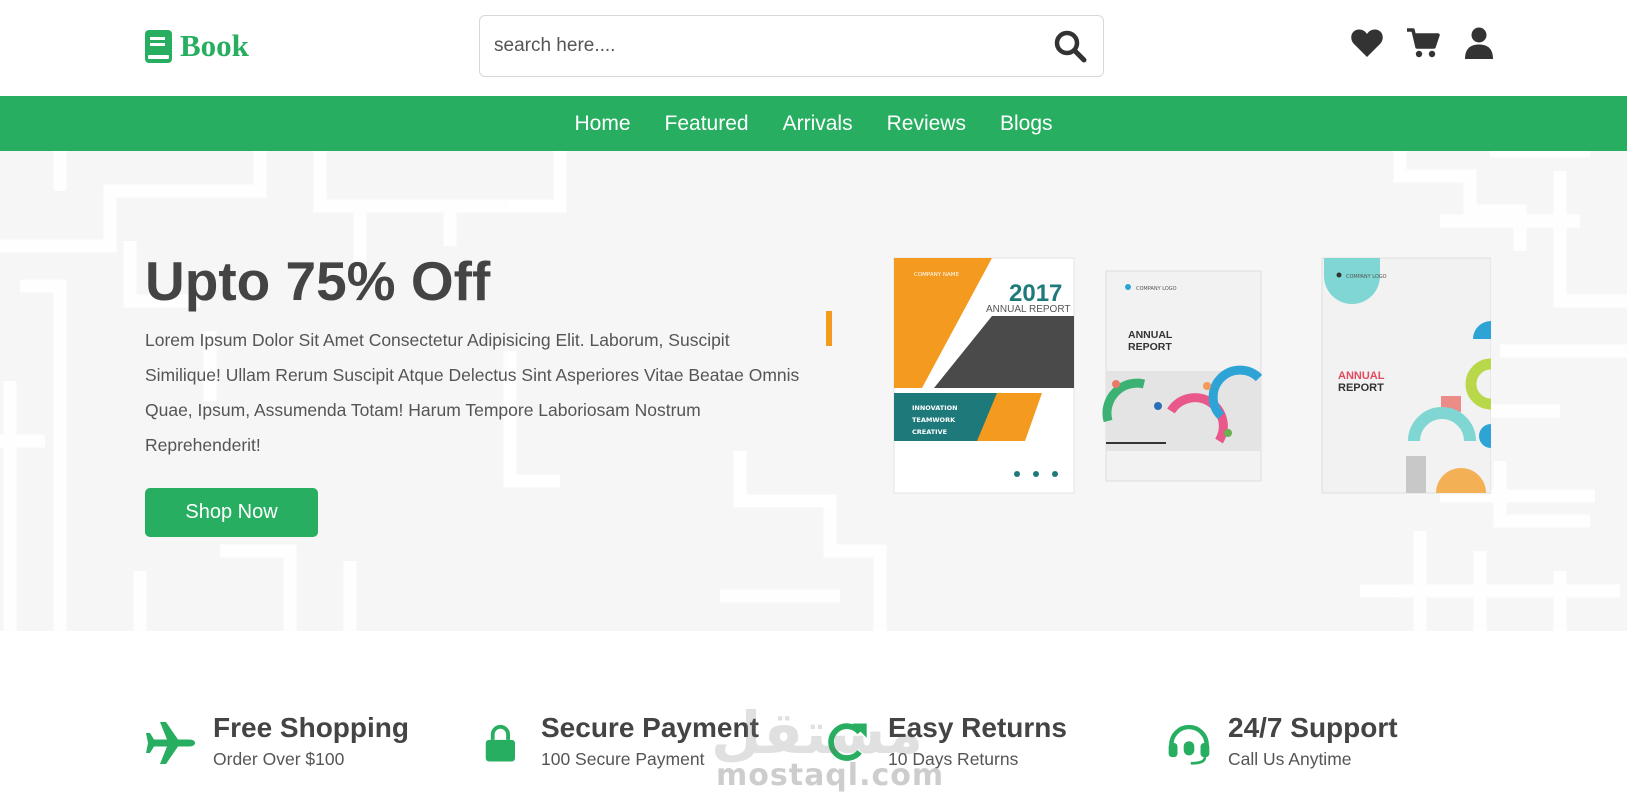 This screenshot has width=1627, height=810. Describe the element at coordinates (977, 727) in the screenshot. I see `feature-title: Easy Returns` at that location.